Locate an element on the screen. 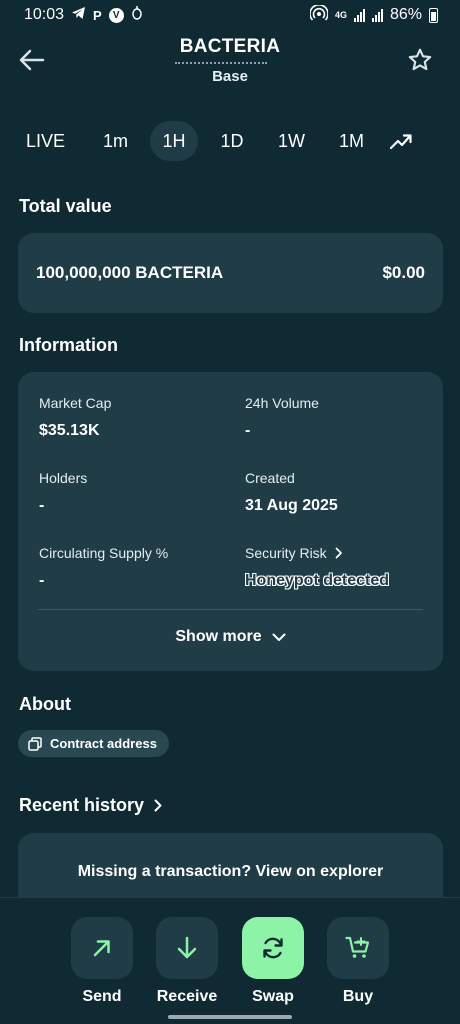 This screenshot has height=1024, width=460. holders-value: - is located at coordinates (42, 505).